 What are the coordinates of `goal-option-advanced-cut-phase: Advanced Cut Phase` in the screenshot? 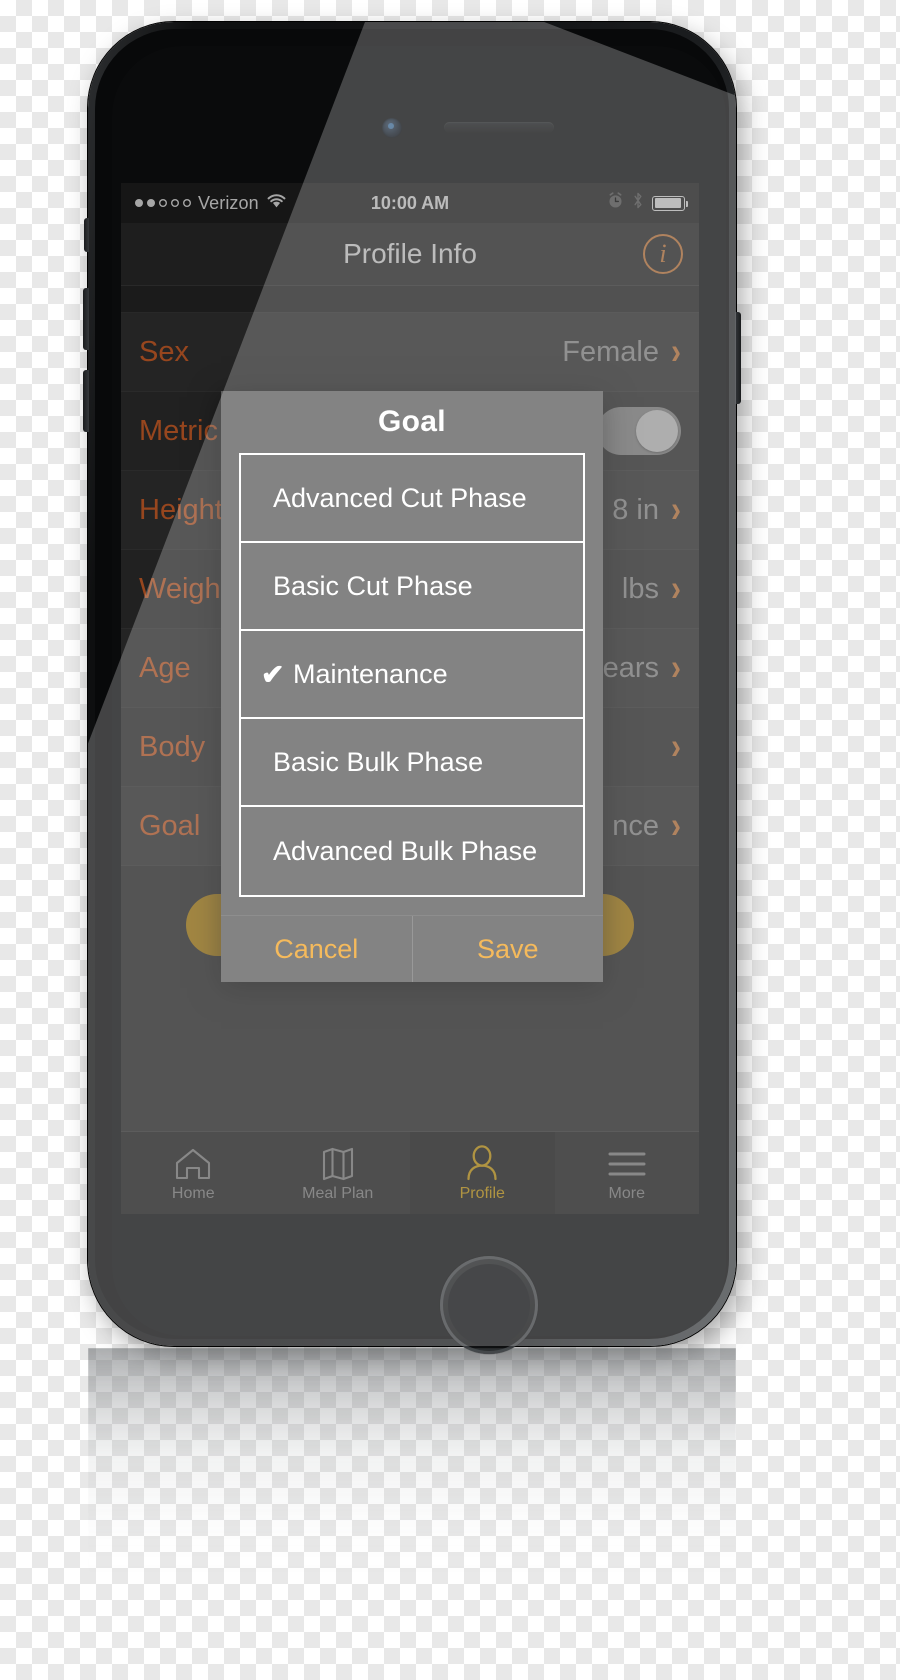 It's located at (412, 499).